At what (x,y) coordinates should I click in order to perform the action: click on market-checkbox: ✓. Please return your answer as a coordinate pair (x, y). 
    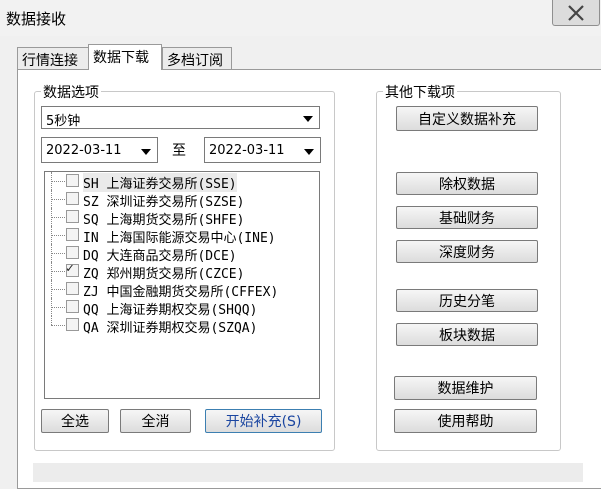
    Looking at the image, I should click on (72, 269).